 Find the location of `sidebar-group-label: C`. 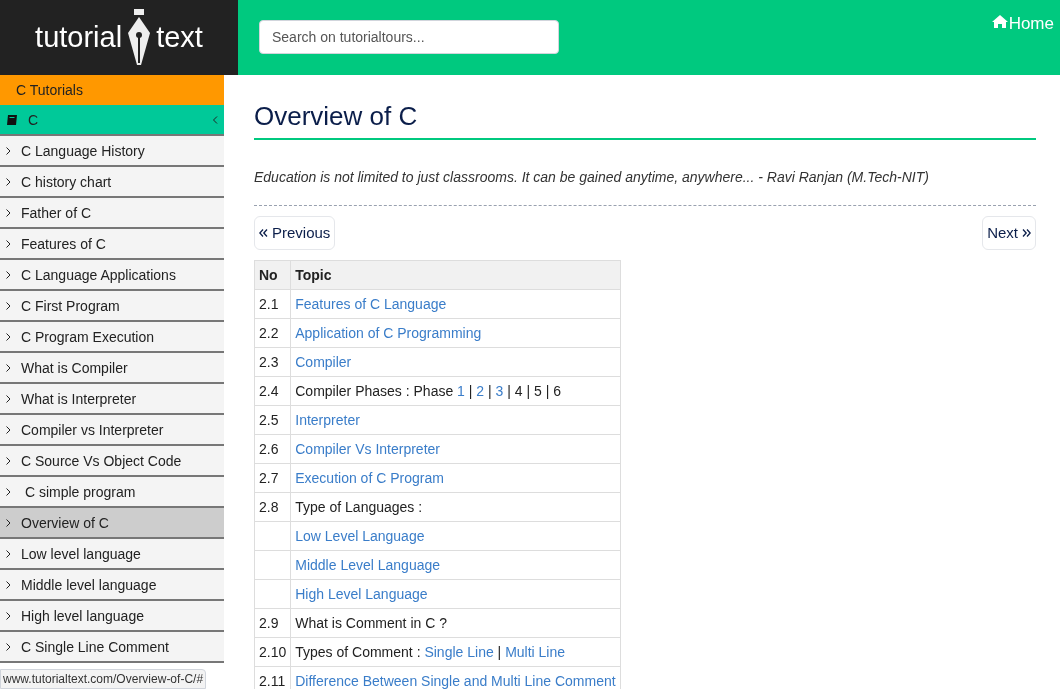

sidebar-group-label: C is located at coordinates (34, 120).